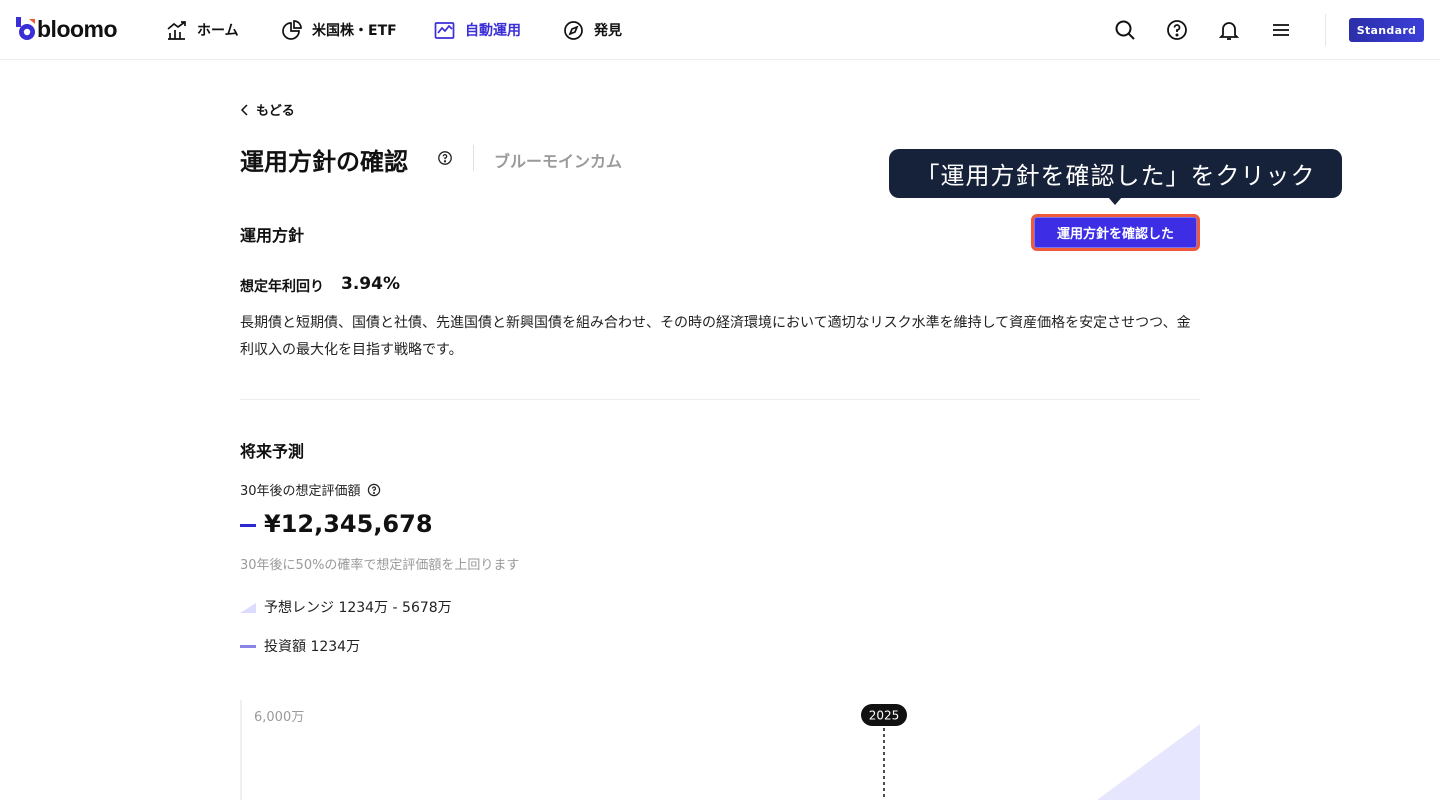  I want to click on bell-icon, so click(1229, 31).